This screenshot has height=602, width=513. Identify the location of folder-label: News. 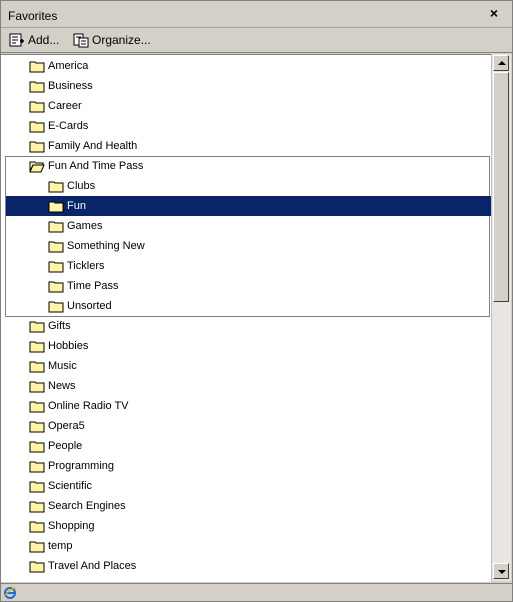
(62, 386).